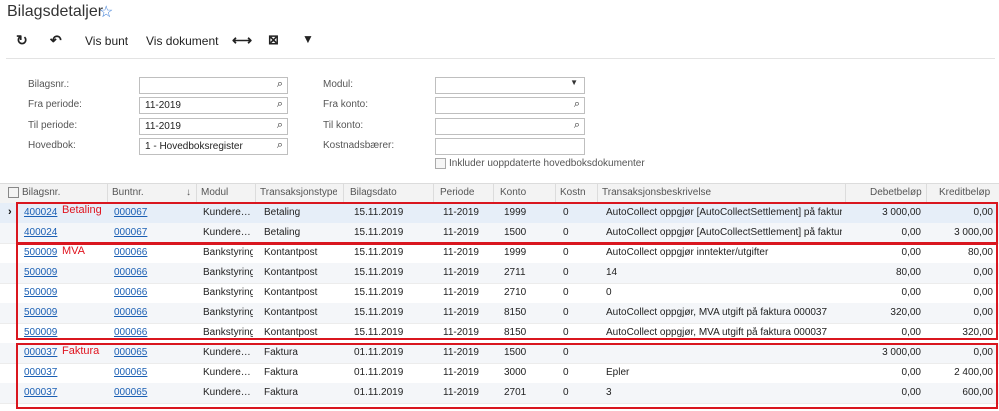 The image size is (999, 411). Describe the element at coordinates (547, 163) in the screenshot. I see `include-label: Inkluder uoppdaterte hovedboksdokumenter` at that location.